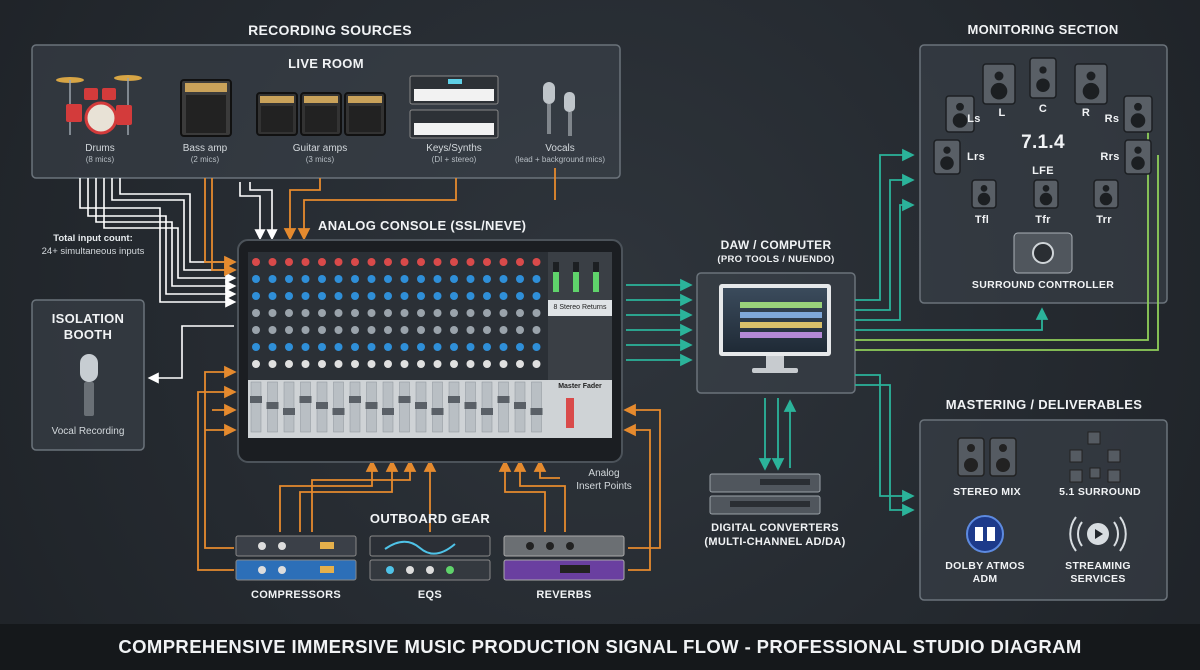  Describe the element at coordinates (982, 220) in the screenshot. I see `speaker-tfl-label: Tfl` at that location.